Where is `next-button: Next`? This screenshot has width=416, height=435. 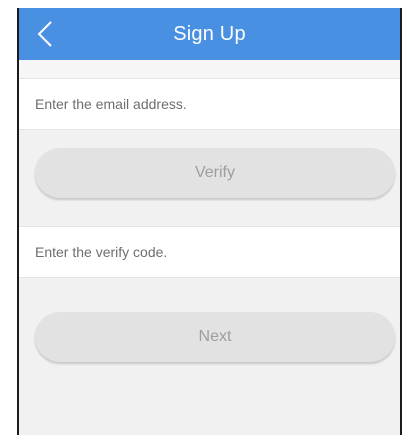 next-button: Next is located at coordinates (215, 337).